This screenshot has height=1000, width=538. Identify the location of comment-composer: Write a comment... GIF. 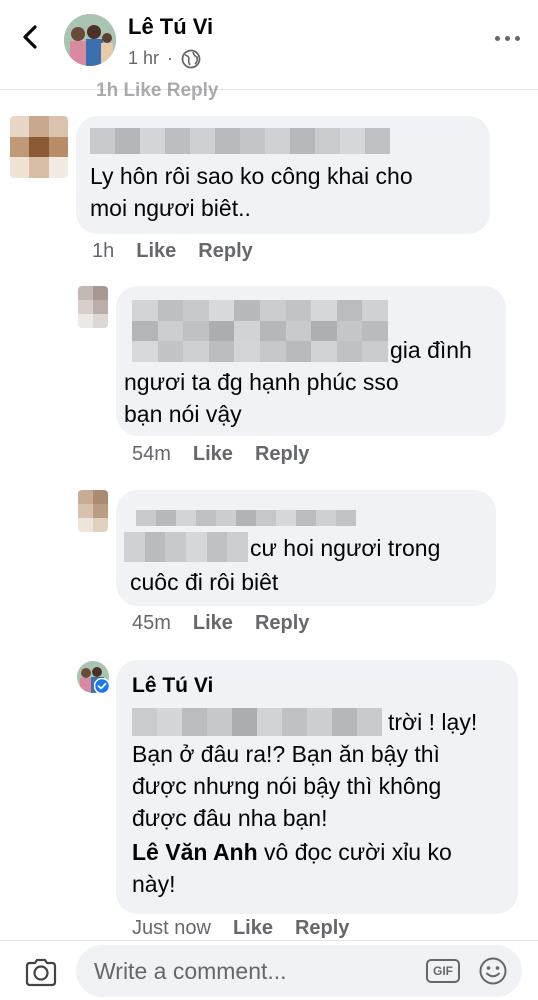
(269, 970).